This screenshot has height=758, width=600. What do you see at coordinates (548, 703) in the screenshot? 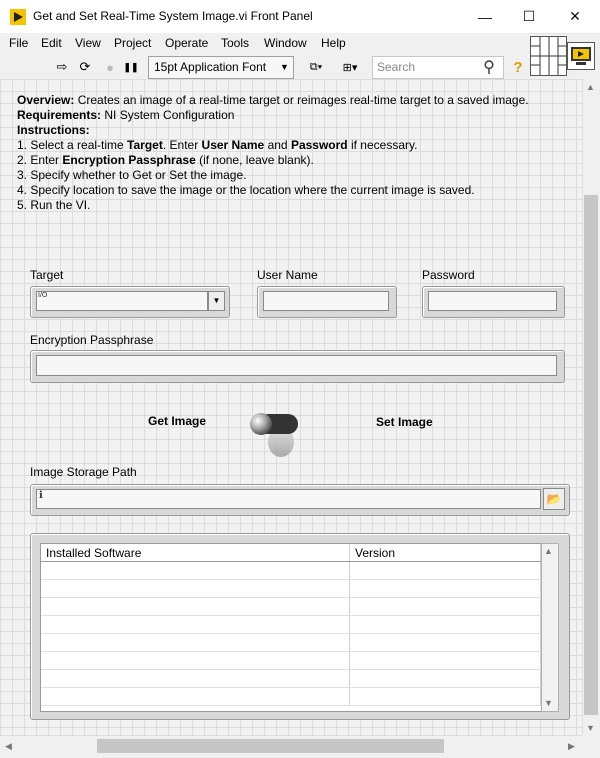
I see `listbox-scroll-down-icon: ▼` at bounding box center [548, 703].